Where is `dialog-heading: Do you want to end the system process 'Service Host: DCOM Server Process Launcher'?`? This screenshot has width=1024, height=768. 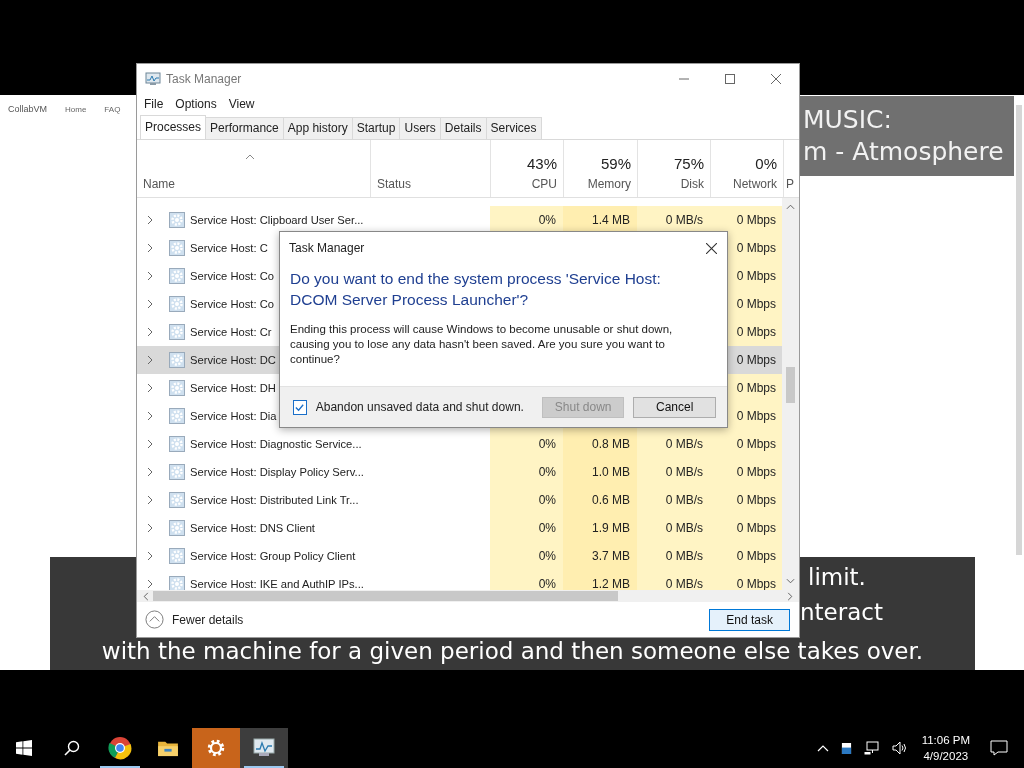
dialog-heading: Do you want to end the system process 'Service Host: DCOM Server Process Launcher'? is located at coordinates (475, 289).